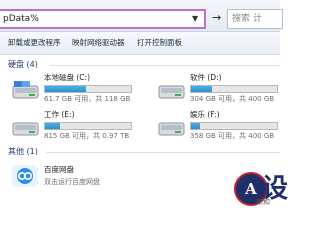 This screenshot has width=320, height=240. Describe the element at coordinates (206, 78) in the screenshot. I see `drive-name: 软件 (D:)` at that location.